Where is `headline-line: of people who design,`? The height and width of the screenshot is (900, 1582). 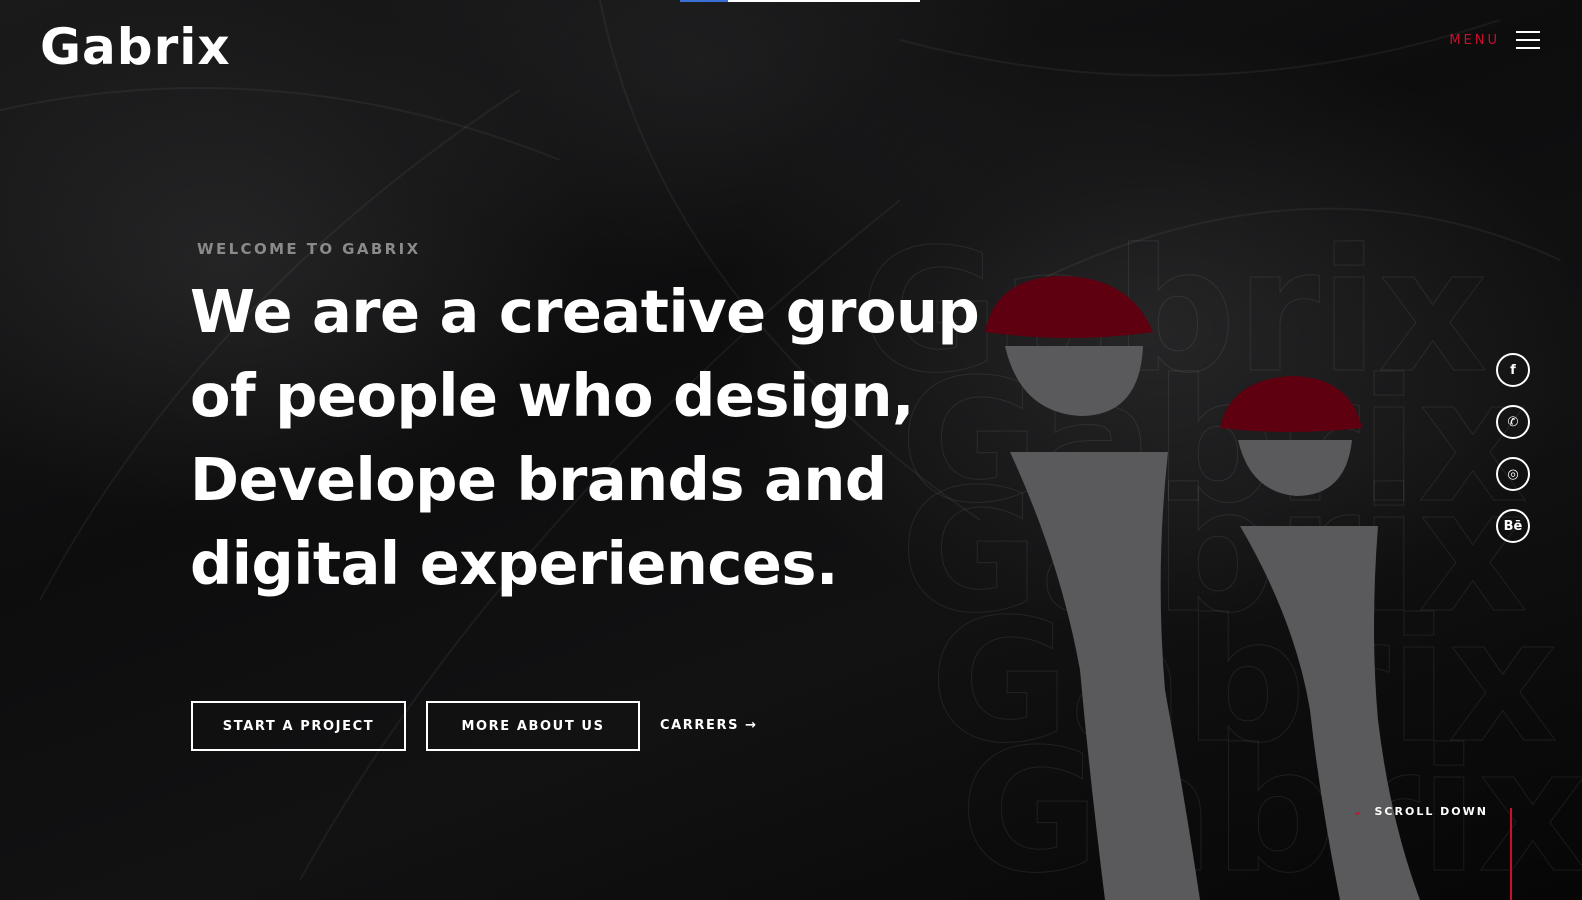 headline-line: of people who design, is located at coordinates (552, 395).